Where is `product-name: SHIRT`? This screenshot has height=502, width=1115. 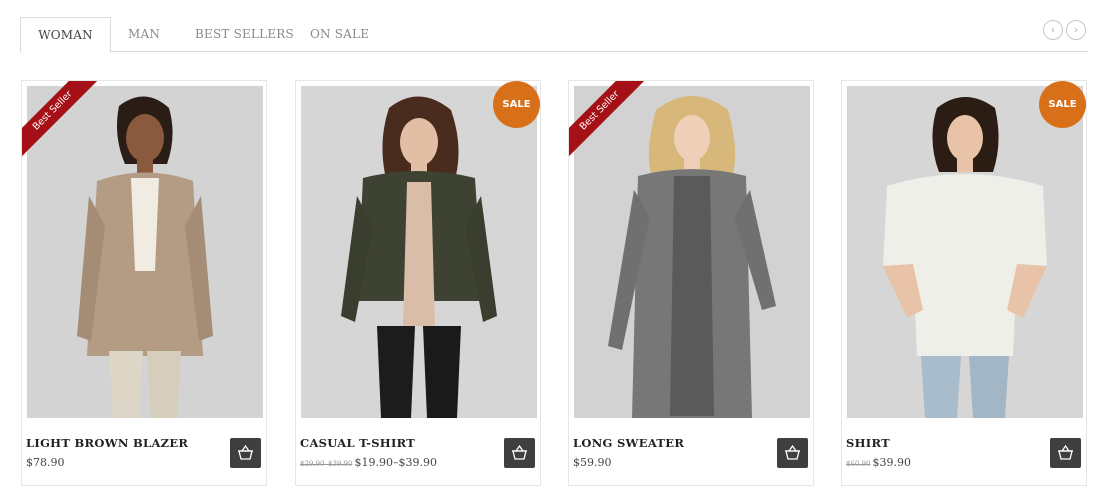 product-name: SHIRT is located at coordinates (868, 443).